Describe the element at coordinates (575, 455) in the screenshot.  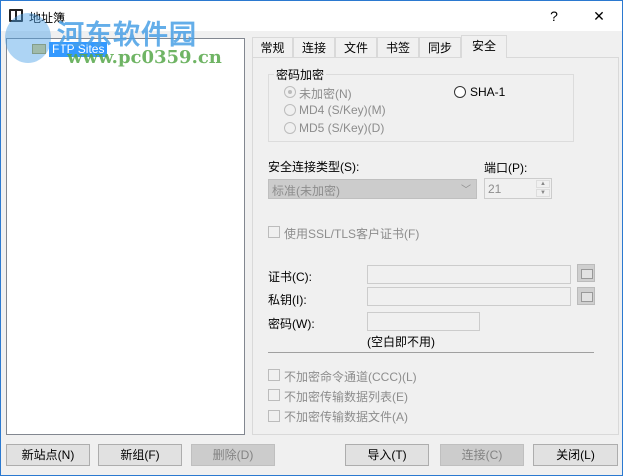
I see `close-dialog-button: 关闭(L)` at that location.